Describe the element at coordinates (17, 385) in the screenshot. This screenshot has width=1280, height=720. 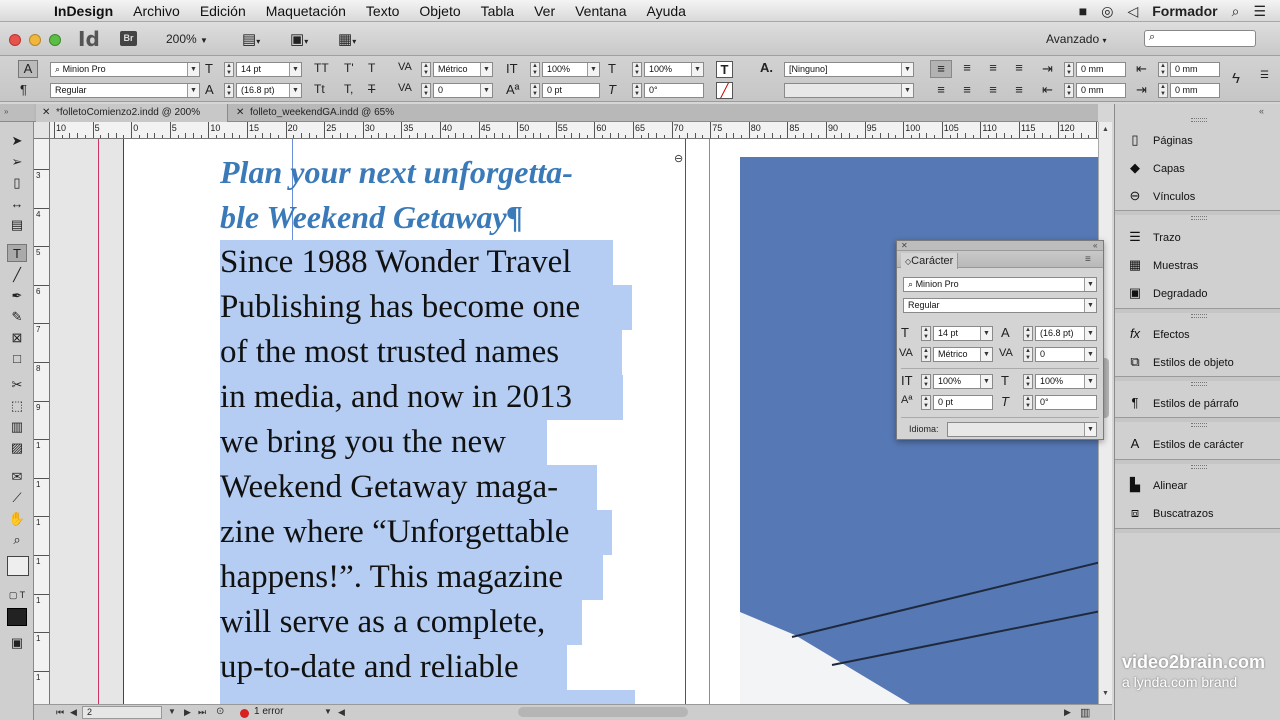
I see `scissors-tool-icon: ✂` at that location.